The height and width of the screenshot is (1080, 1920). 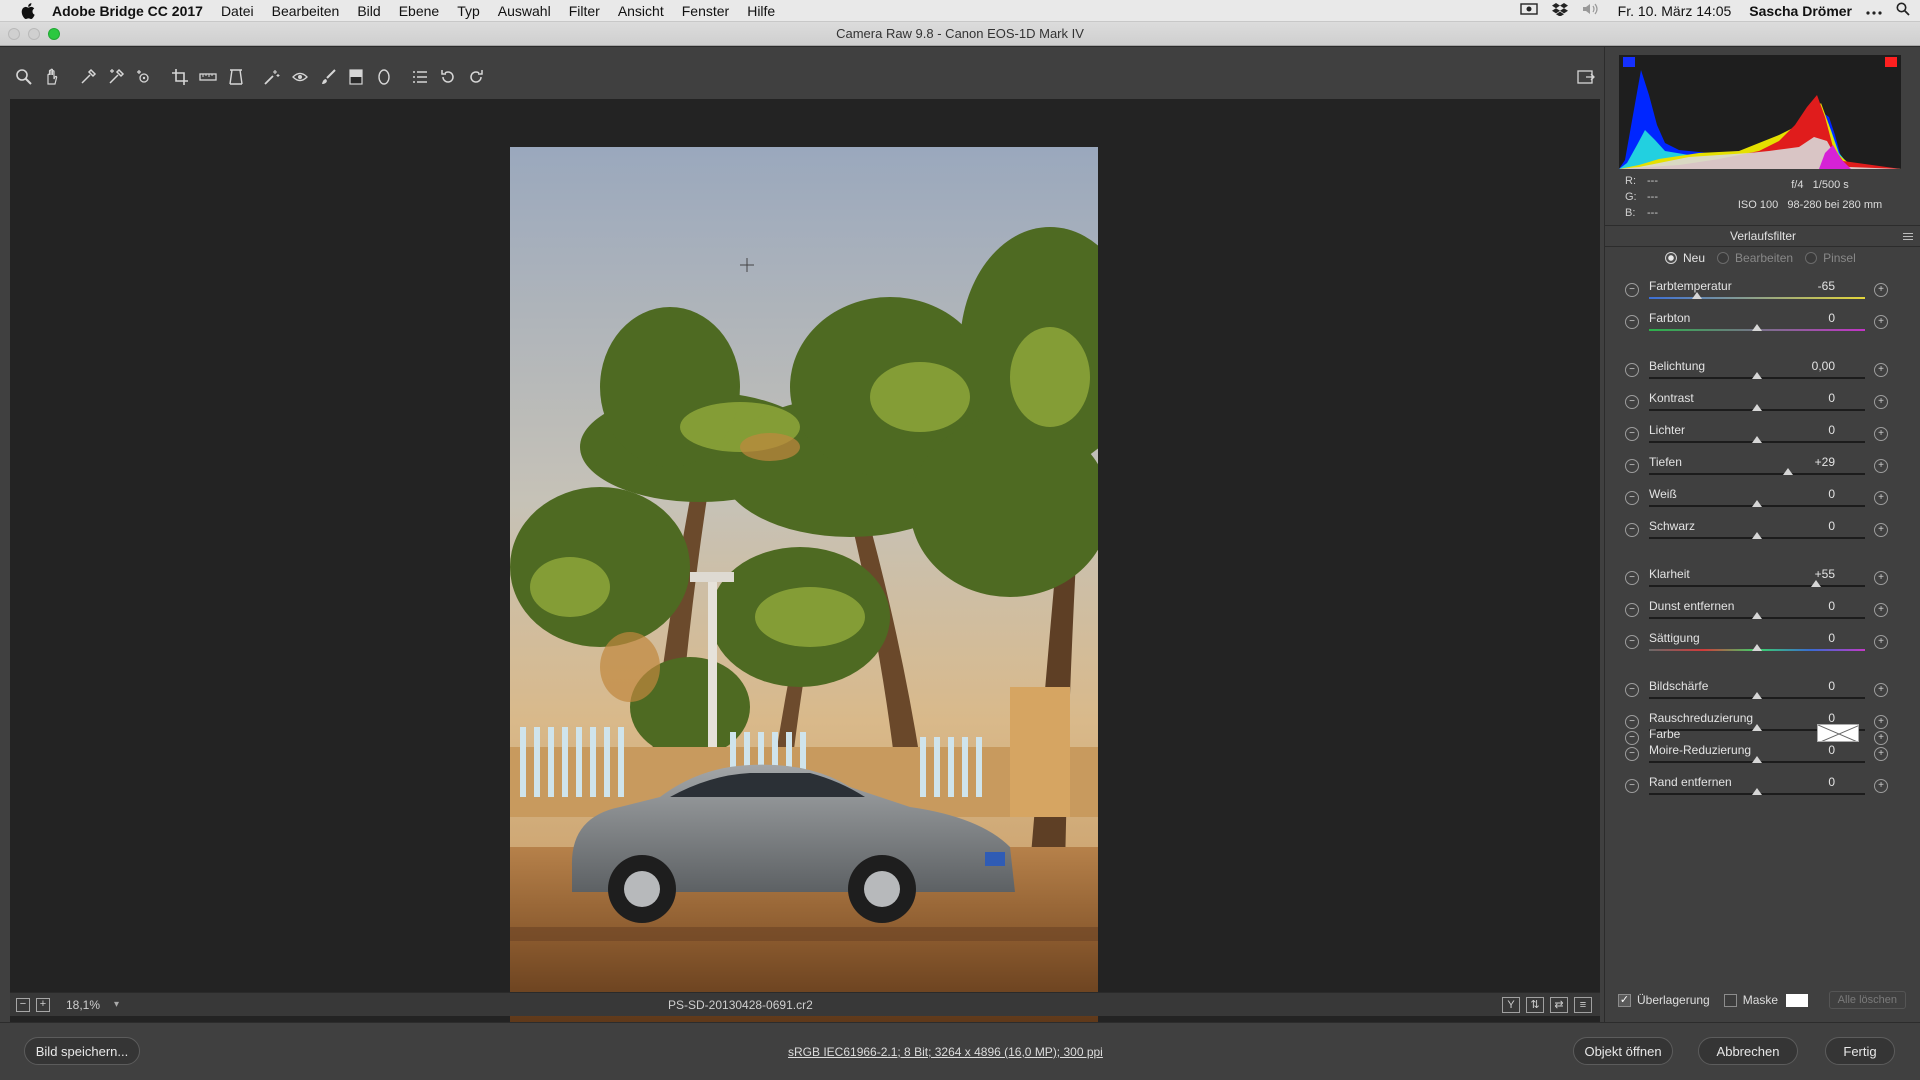 What do you see at coordinates (1881, 738) in the screenshot?
I see `color-plus-button: +` at bounding box center [1881, 738].